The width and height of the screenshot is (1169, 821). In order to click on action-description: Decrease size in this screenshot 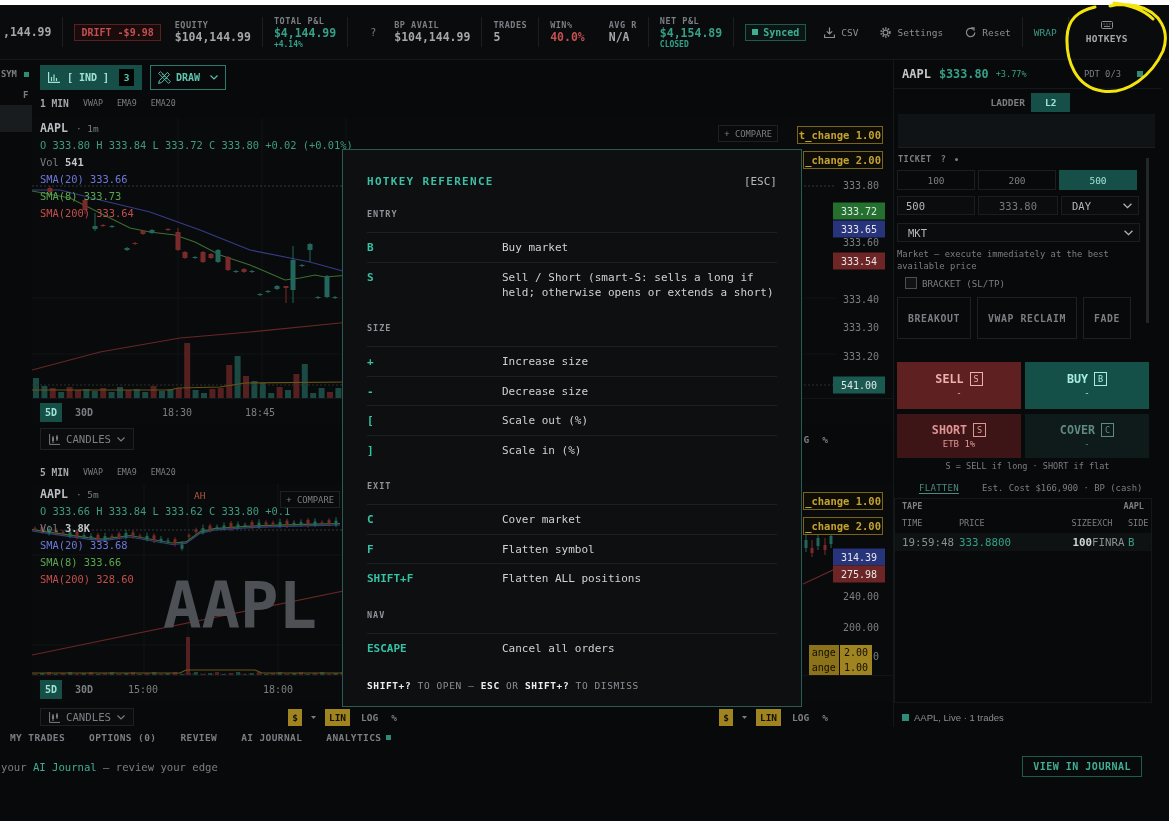, I will do `click(545, 391)`.